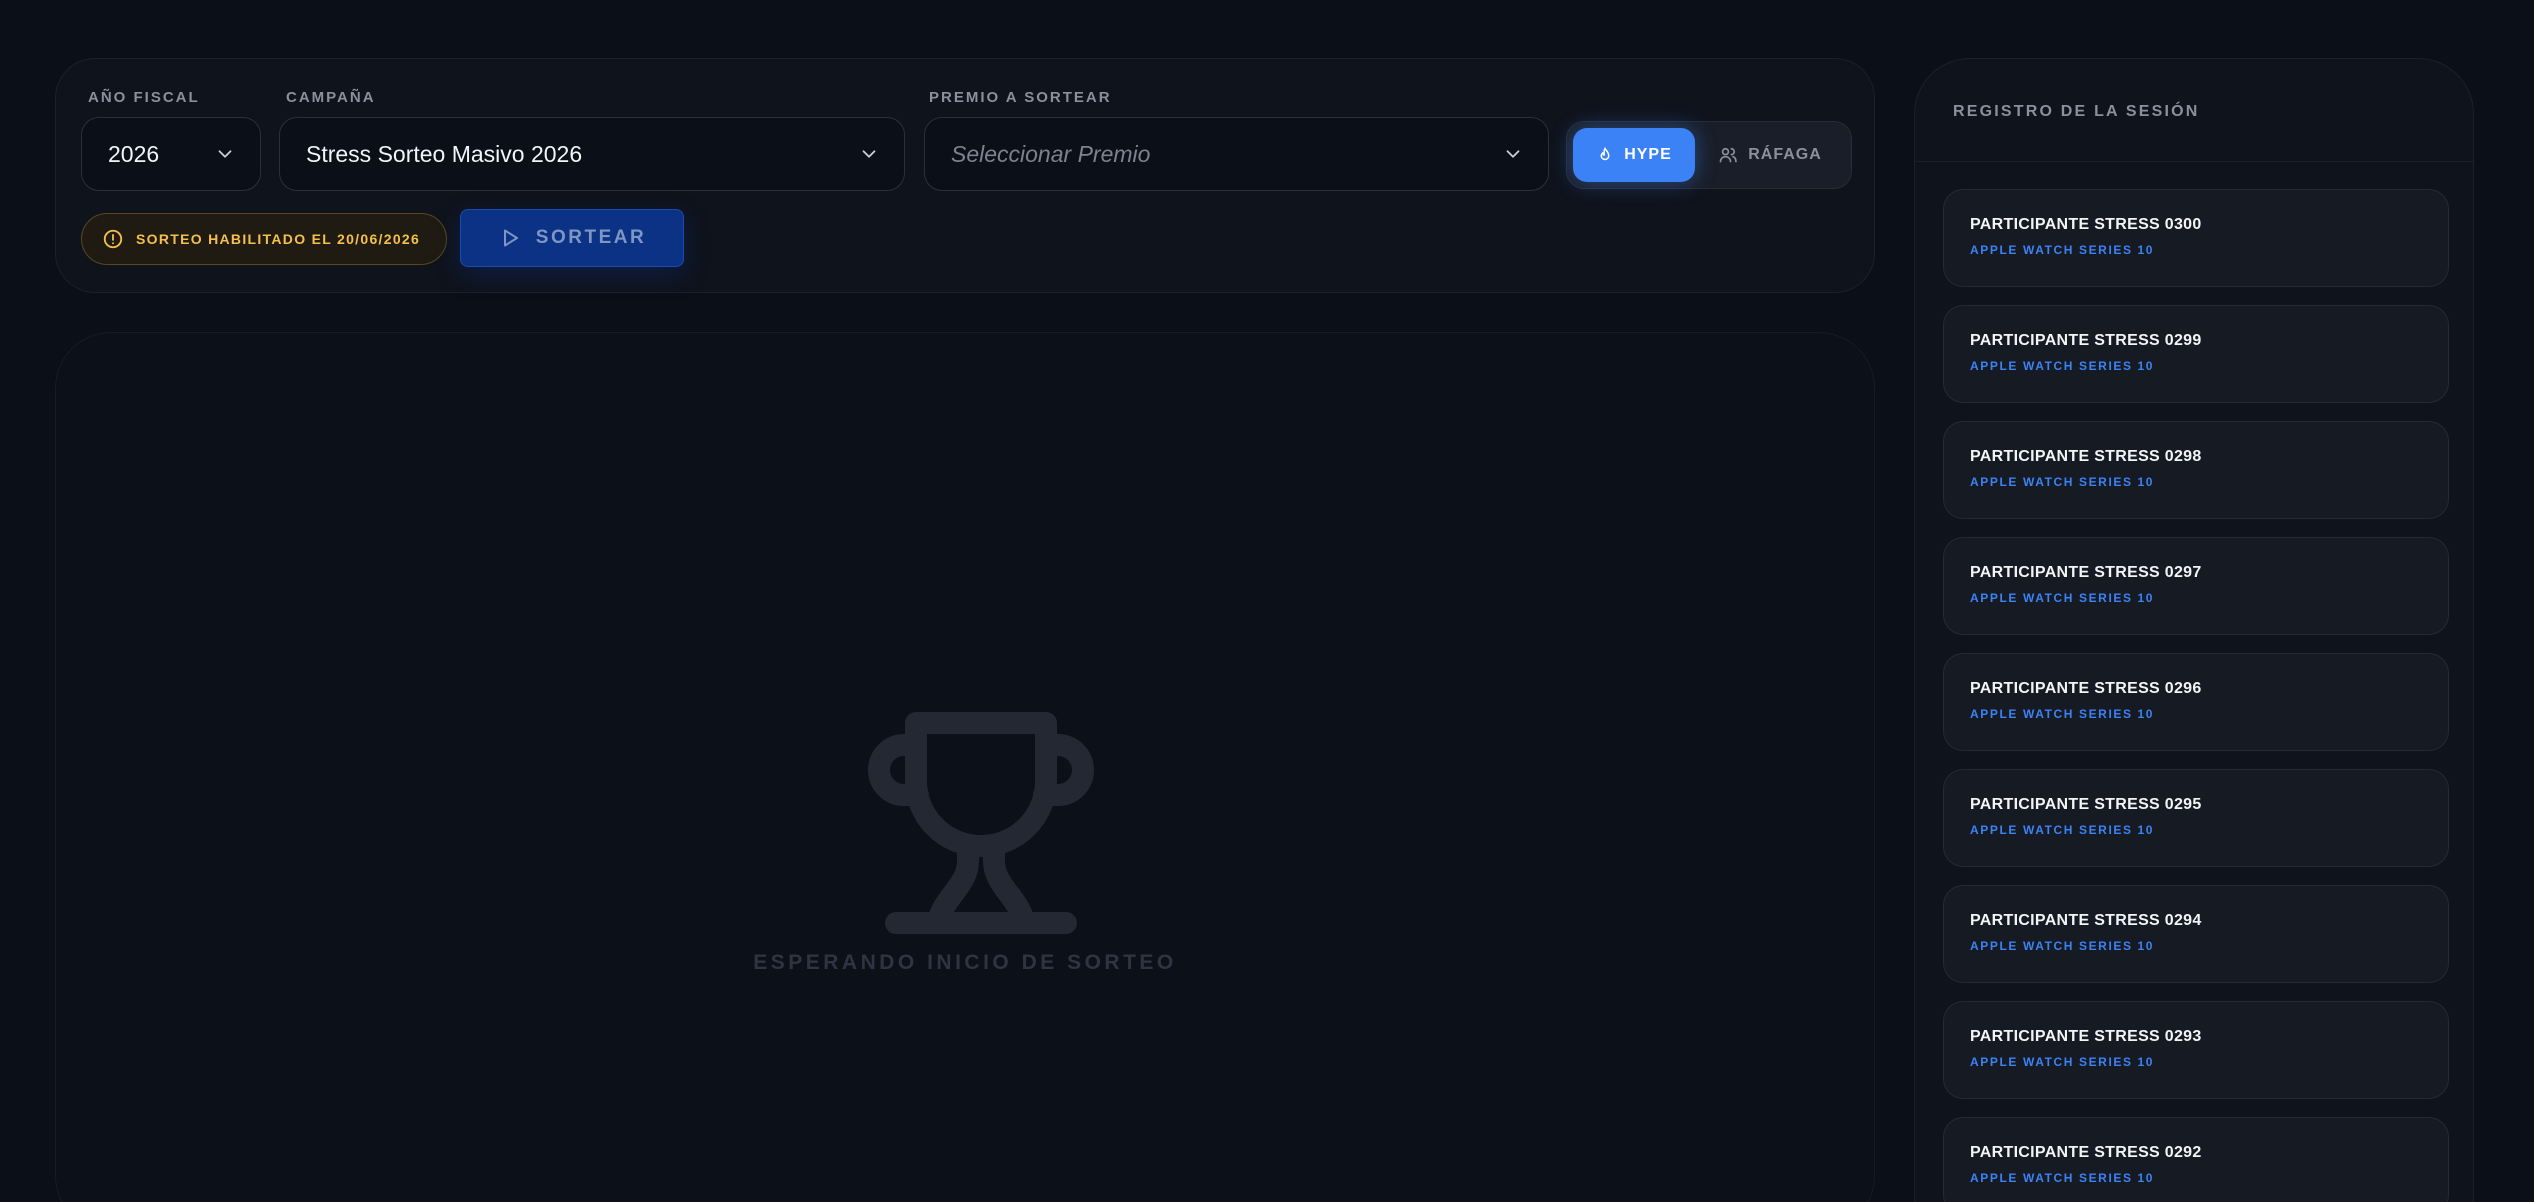 The image size is (2534, 1202). I want to click on winner-name: PARTICIPANTE STRESS 0292, so click(2086, 1152).